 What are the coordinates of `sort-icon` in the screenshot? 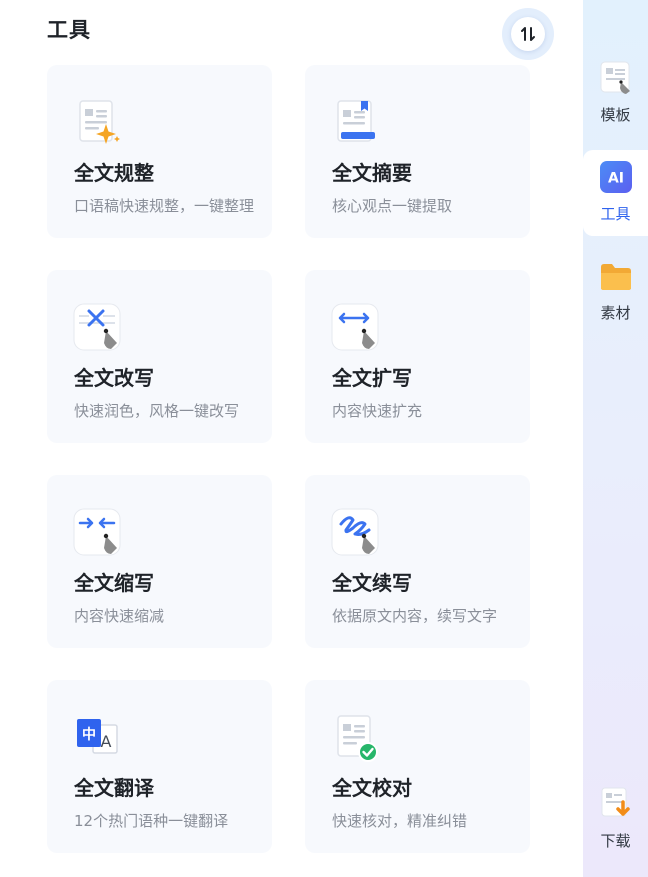 It's located at (528, 34).